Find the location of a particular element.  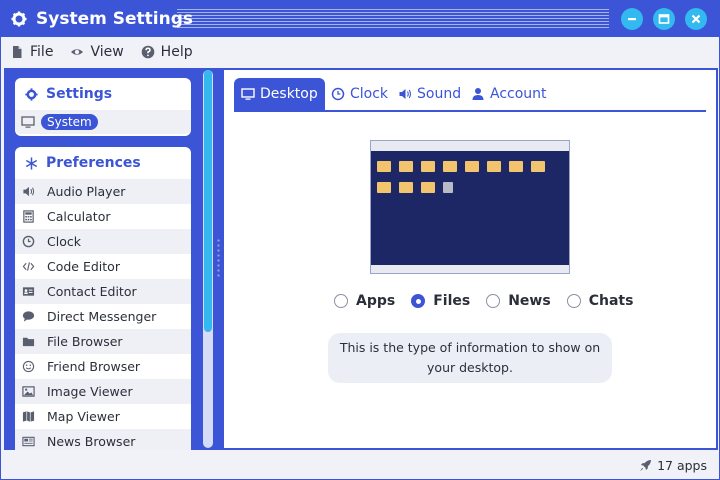

tab-desktop-label: Desktop is located at coordinates (289, 94).